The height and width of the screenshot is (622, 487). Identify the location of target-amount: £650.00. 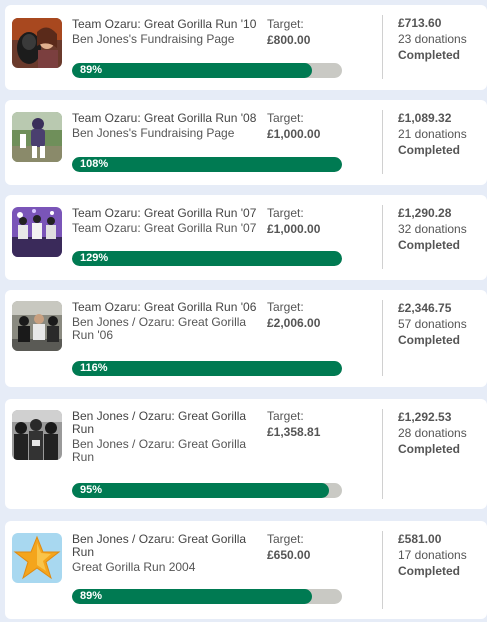
(289, 555).